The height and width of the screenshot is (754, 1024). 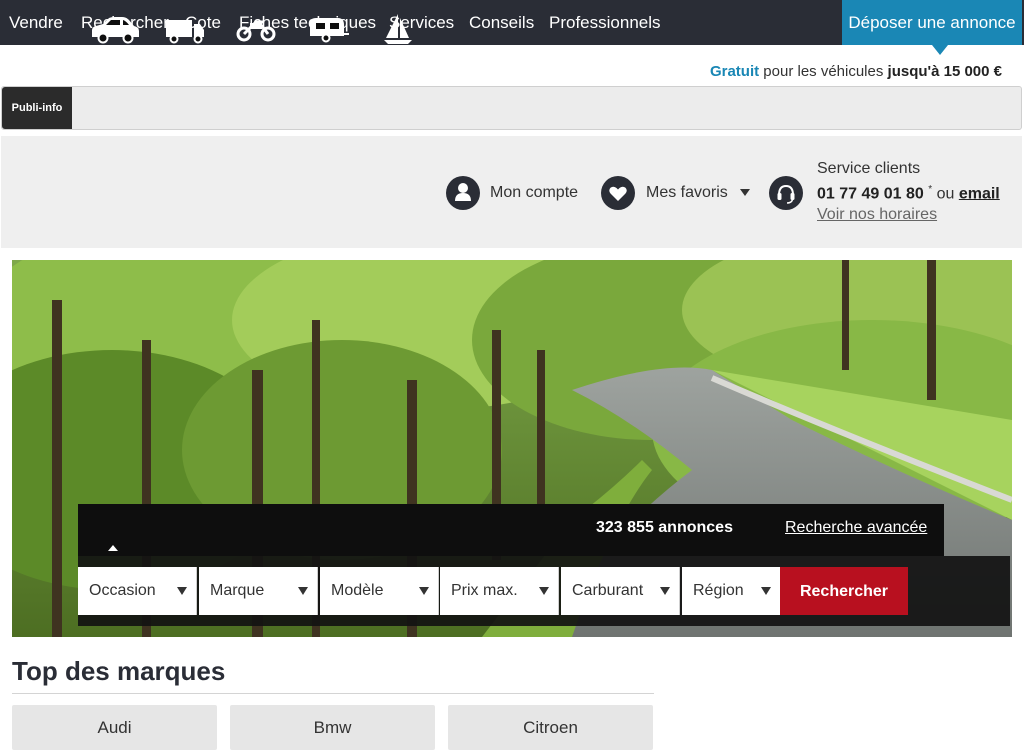 I want to click on max-price-select-value: Prix max., so click(x=484, y=590).